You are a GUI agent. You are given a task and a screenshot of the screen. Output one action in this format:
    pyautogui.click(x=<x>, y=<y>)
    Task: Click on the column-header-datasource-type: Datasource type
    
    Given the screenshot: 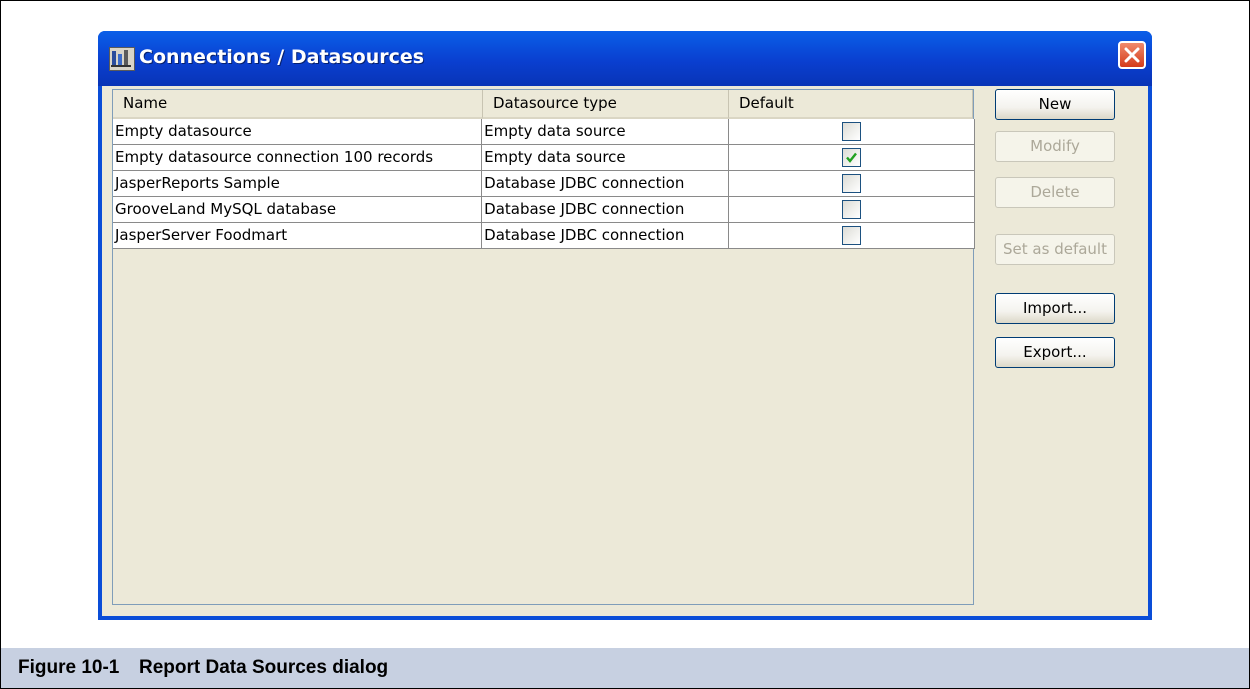 What is the action you would take?
    pyautogui.click(x=606, y=104)
    